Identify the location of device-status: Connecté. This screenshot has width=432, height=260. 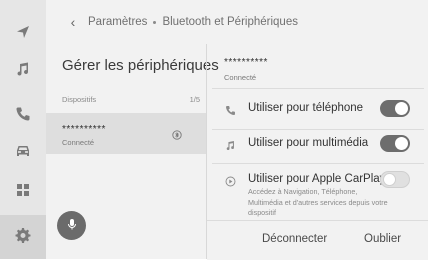
(78, 142).